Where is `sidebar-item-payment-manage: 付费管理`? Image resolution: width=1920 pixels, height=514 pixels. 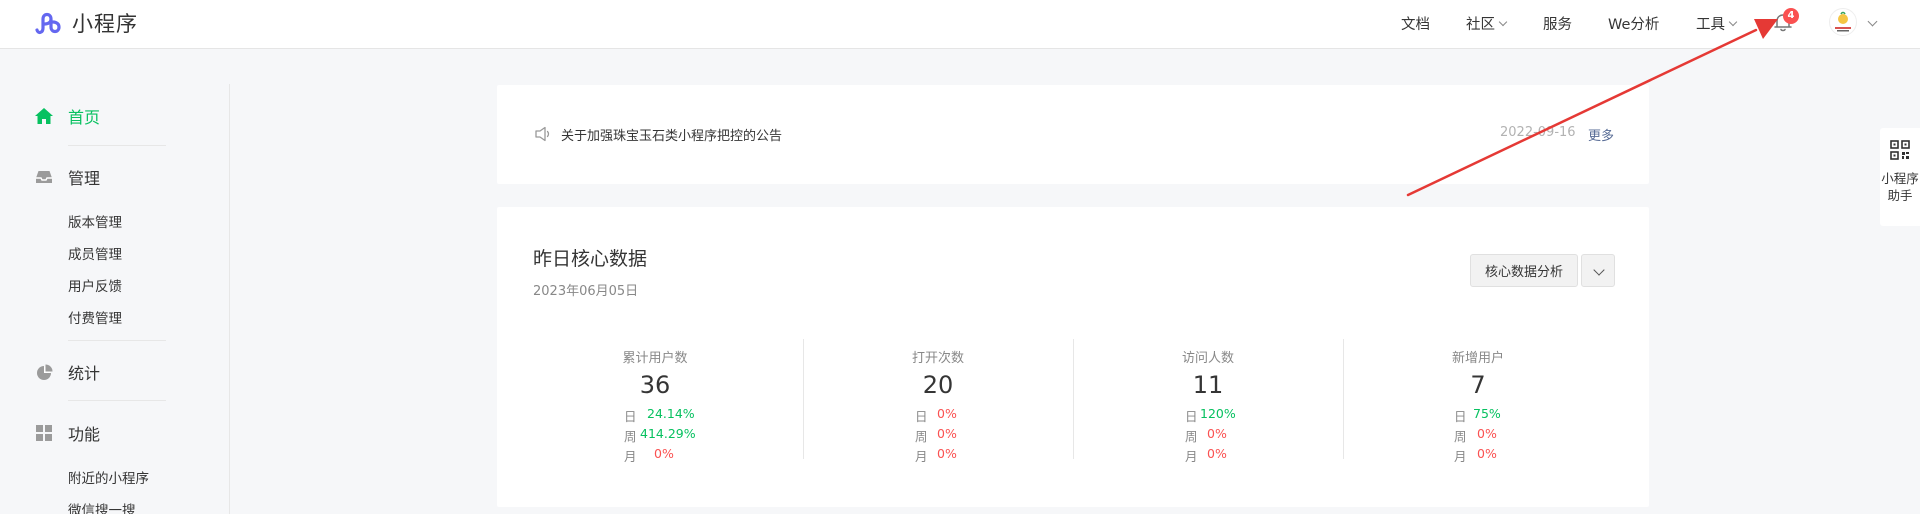
sidebar-item-payment-manage: 付费管理 is located at coordinates (95, 317).